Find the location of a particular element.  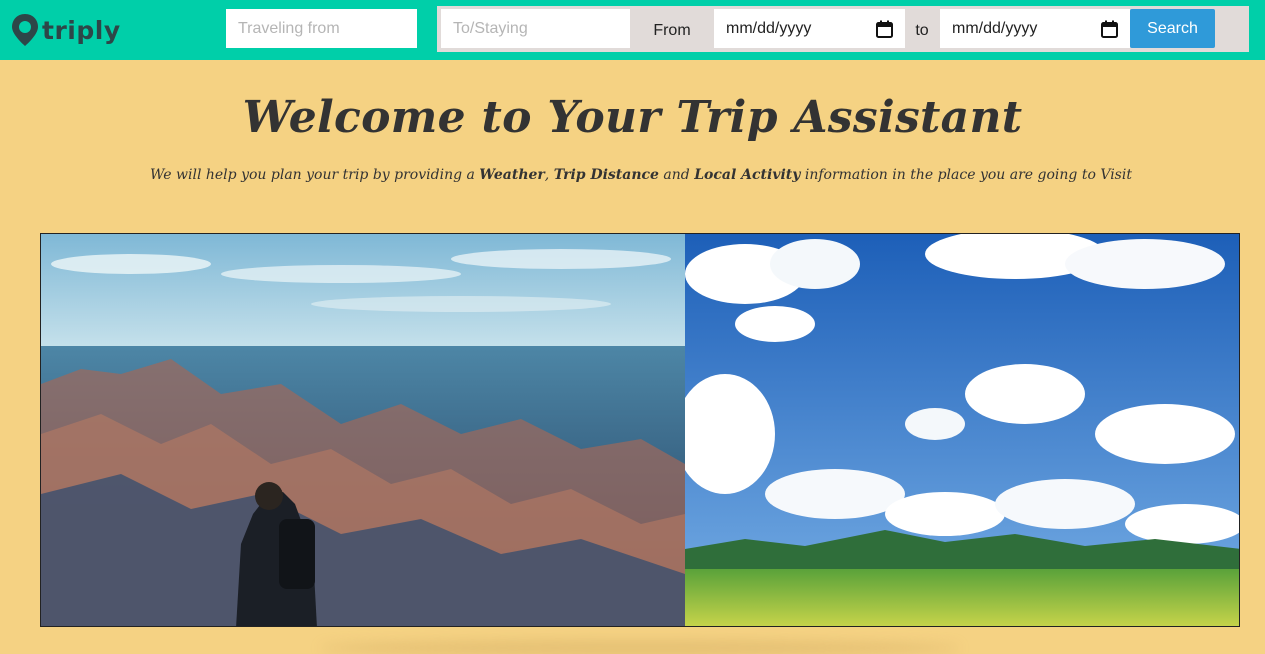

subtitle-sep: , is located at coordinates (549, 175).